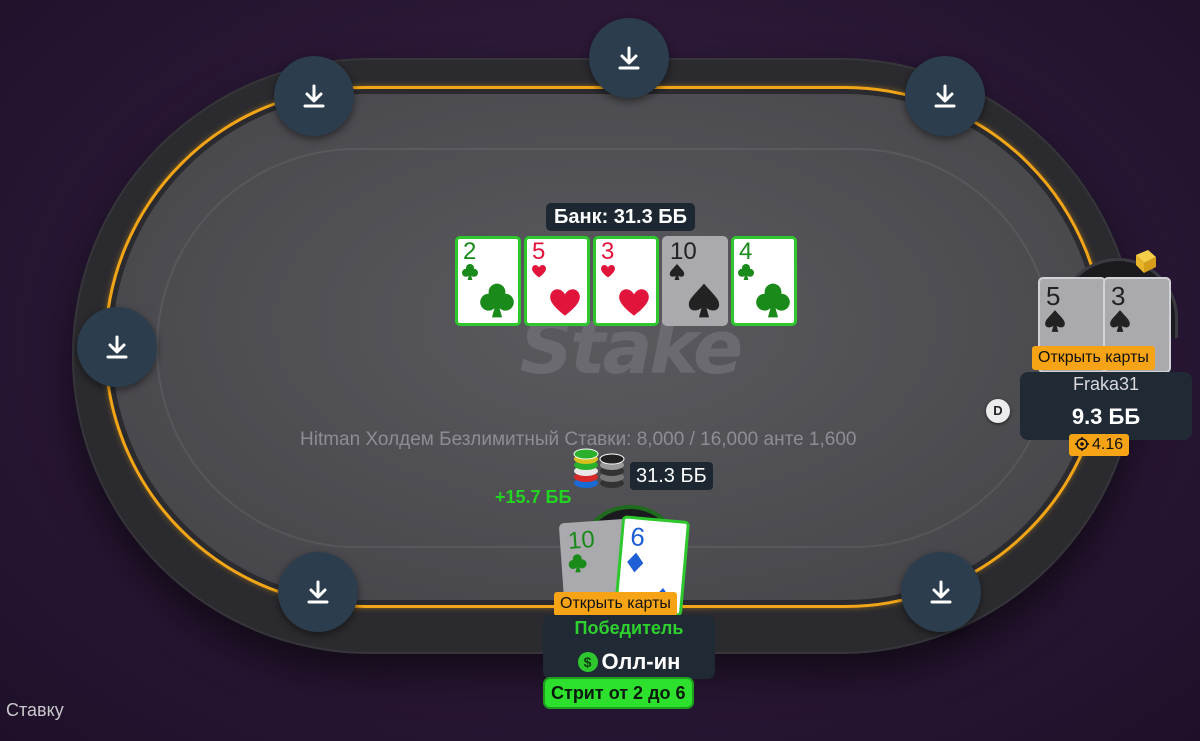  I want to click on action-text: Олл-ин, so click(641, 661).